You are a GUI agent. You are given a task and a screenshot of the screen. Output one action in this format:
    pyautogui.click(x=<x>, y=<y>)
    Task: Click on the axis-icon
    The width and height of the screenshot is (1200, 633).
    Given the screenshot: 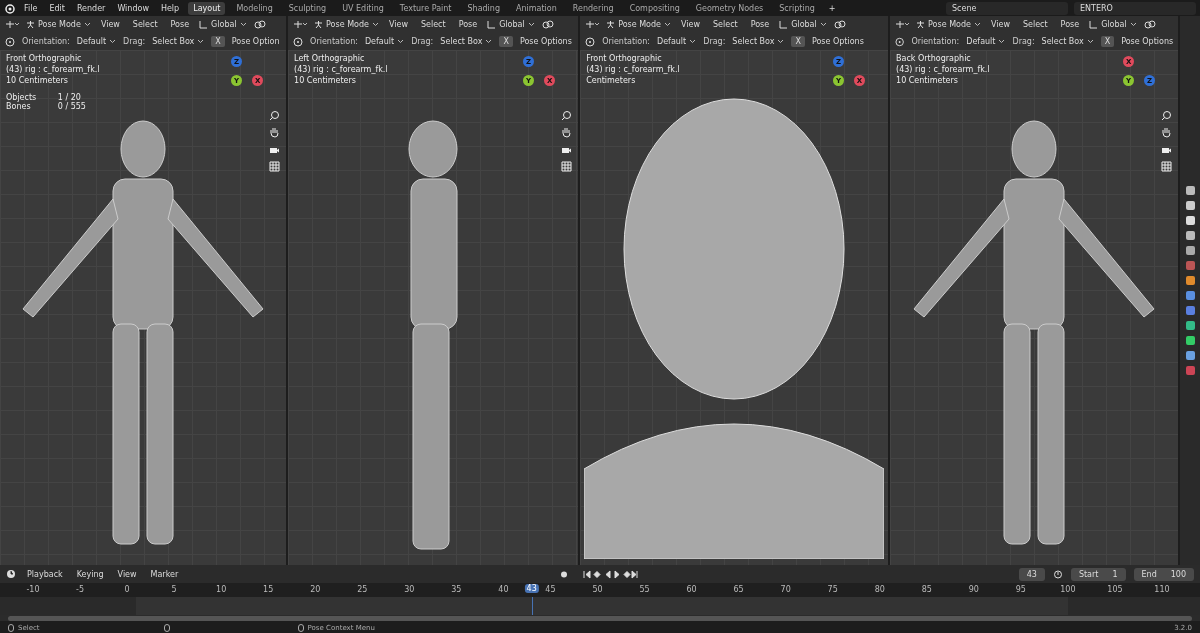 What is the action you would take?
    pyautogui.click(x=492, y=24)
    